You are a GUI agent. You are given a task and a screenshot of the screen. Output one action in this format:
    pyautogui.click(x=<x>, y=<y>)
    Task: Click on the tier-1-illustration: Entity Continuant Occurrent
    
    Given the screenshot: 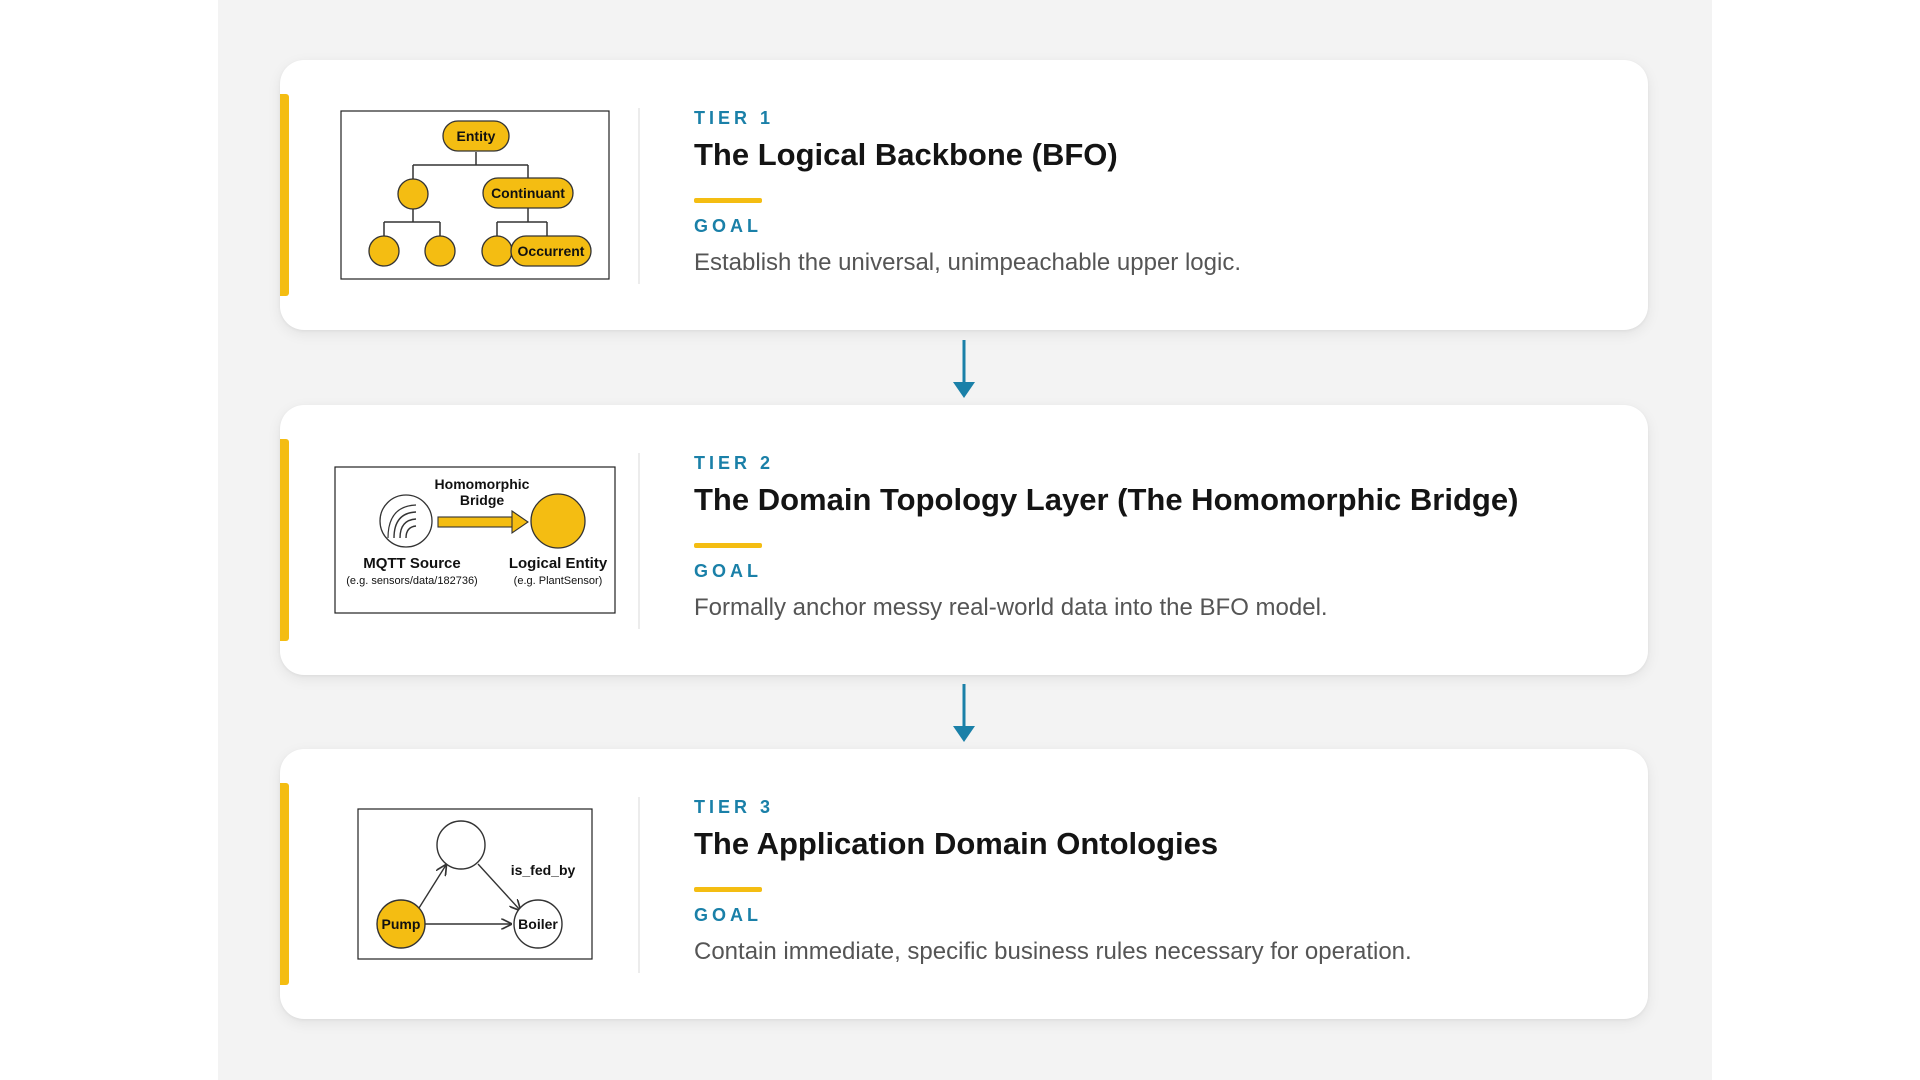 What is the action you would take?
    pyautogui.click(x=475, y=195)
    